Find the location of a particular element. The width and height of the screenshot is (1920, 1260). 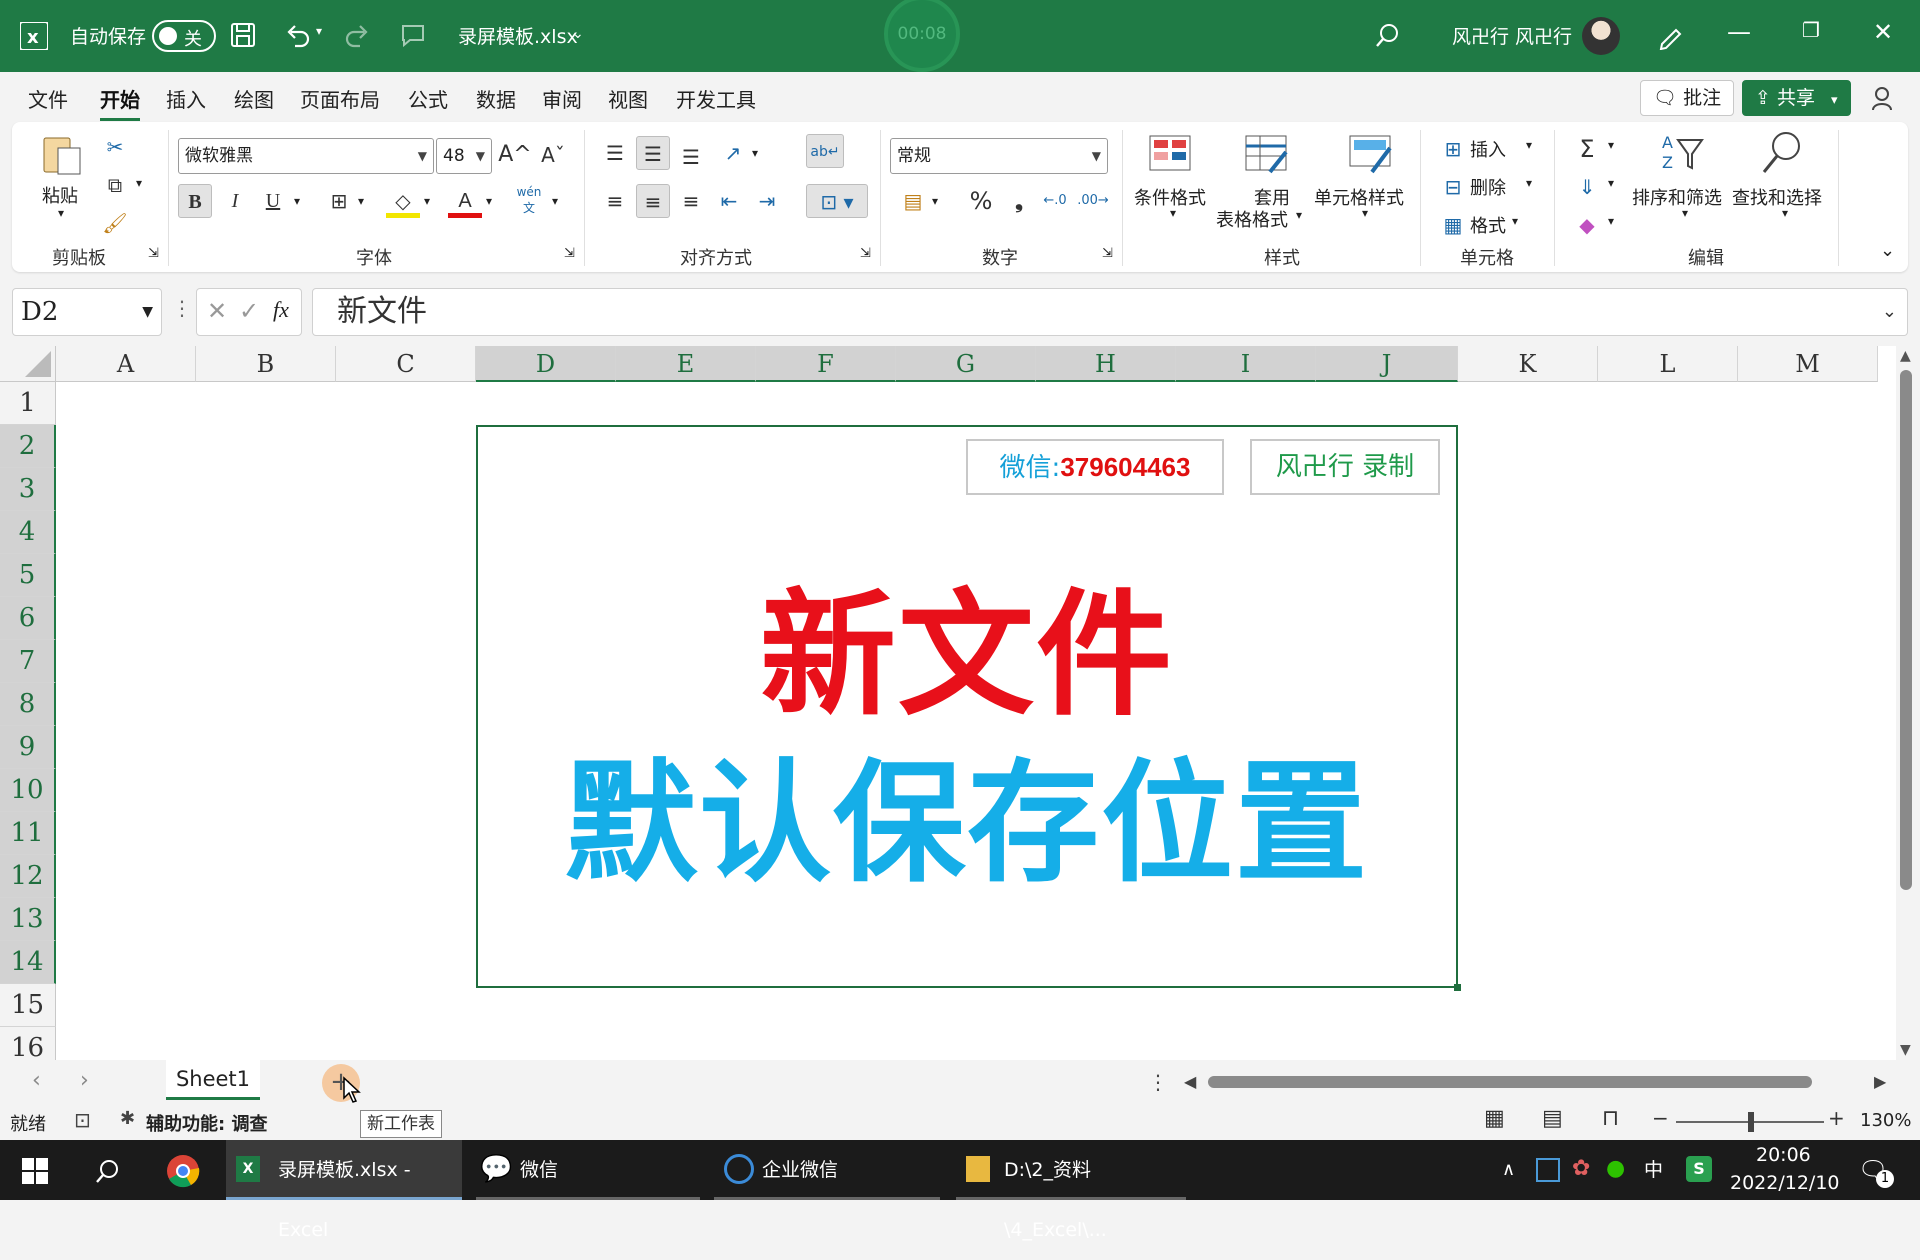

tab-formulas: 公式 is located at coordinates (428, 98).